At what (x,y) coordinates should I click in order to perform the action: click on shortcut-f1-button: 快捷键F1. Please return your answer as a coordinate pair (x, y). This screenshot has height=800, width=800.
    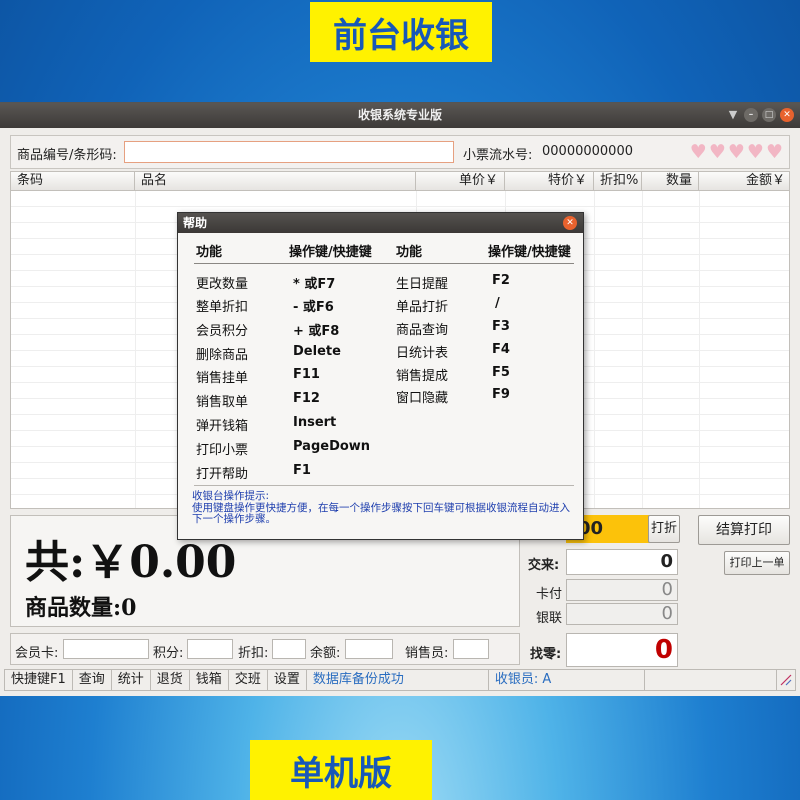
    Looking at the image, I should click on (39, 680).